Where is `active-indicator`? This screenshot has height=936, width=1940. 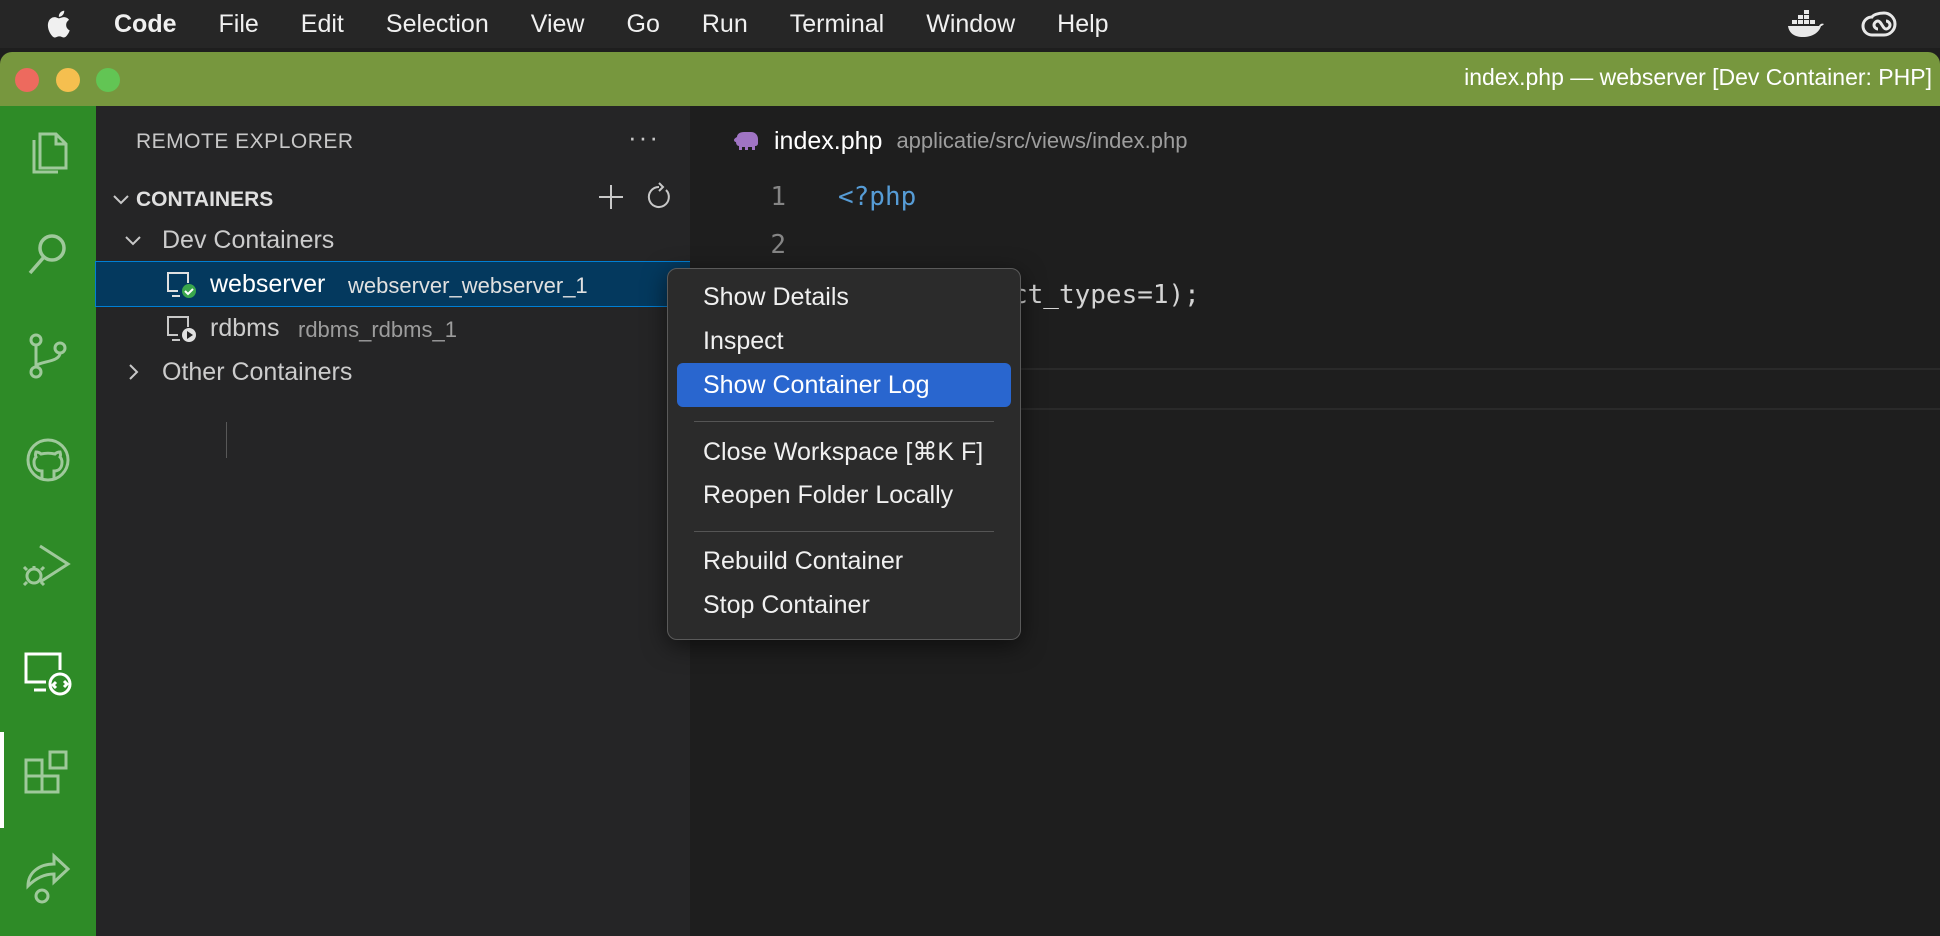
active-indicator is located at coordinates (2, 780).